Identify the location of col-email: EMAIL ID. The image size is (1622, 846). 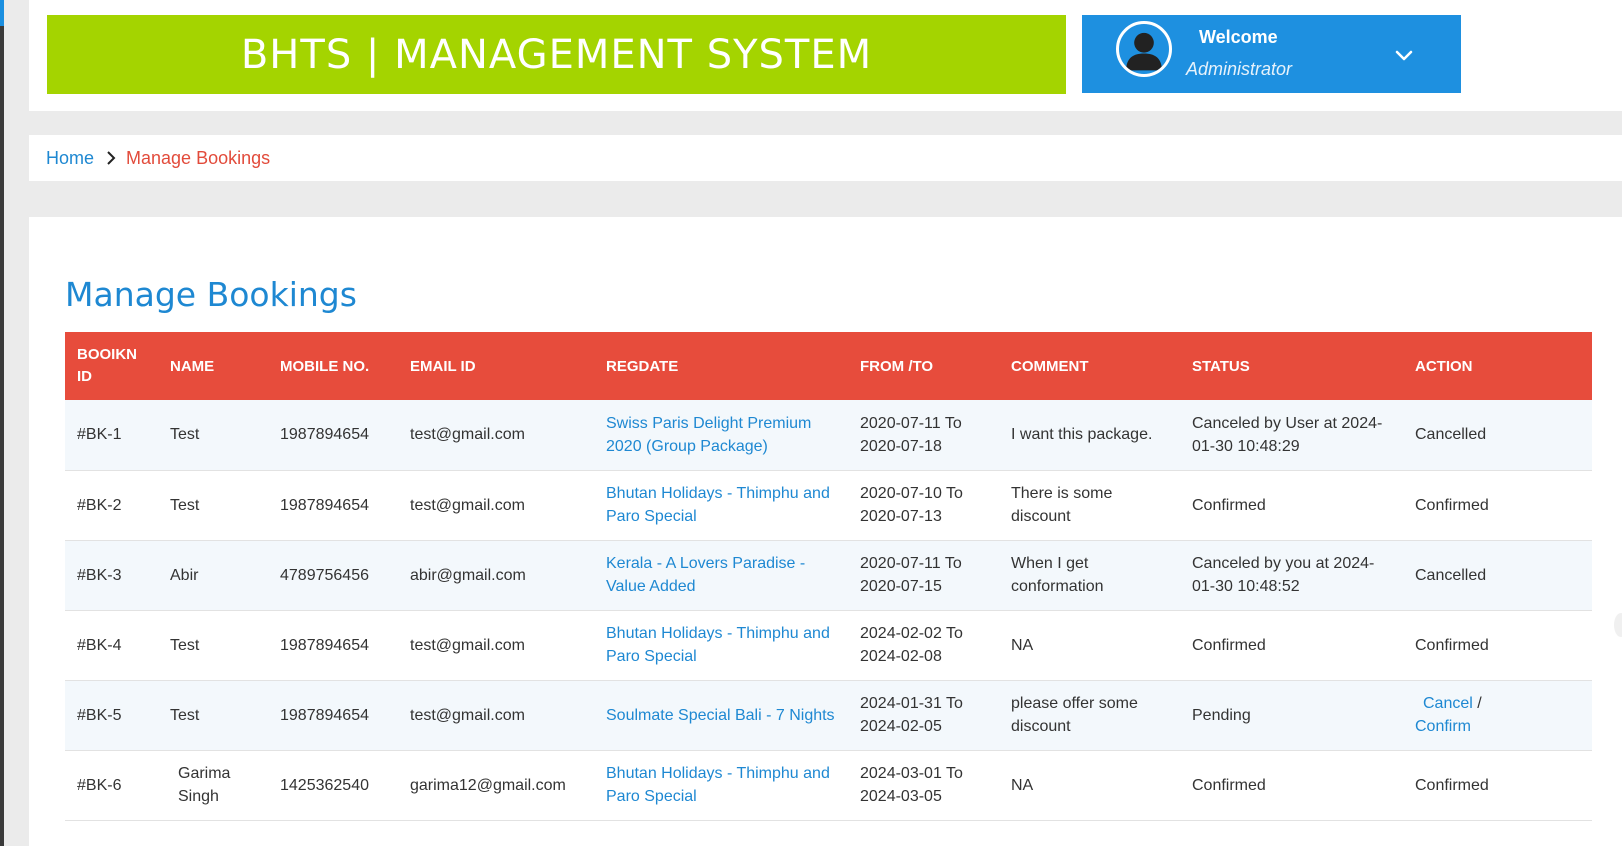
(443, 366).